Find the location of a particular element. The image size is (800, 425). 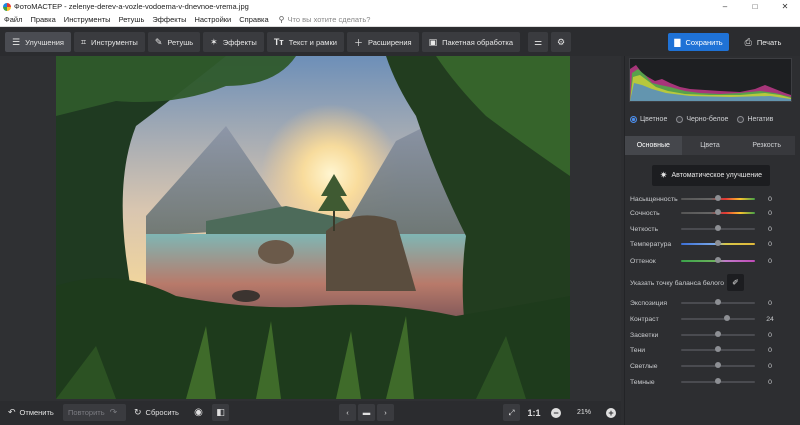

command-search: ⚲ Что вы хотите сделать? is located at coordinates (325, 19).